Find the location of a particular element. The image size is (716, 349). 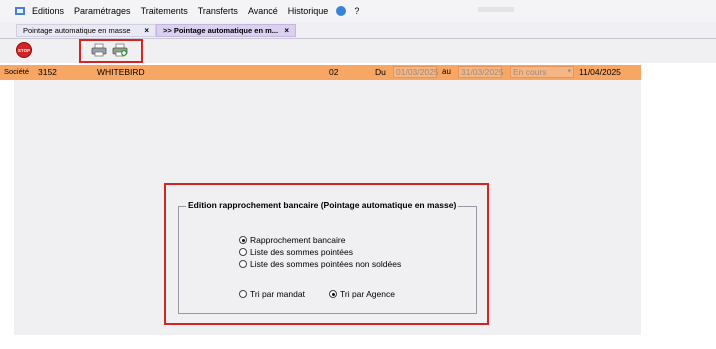

menu-transferts: Transferts is located at coordinates (218, 11).